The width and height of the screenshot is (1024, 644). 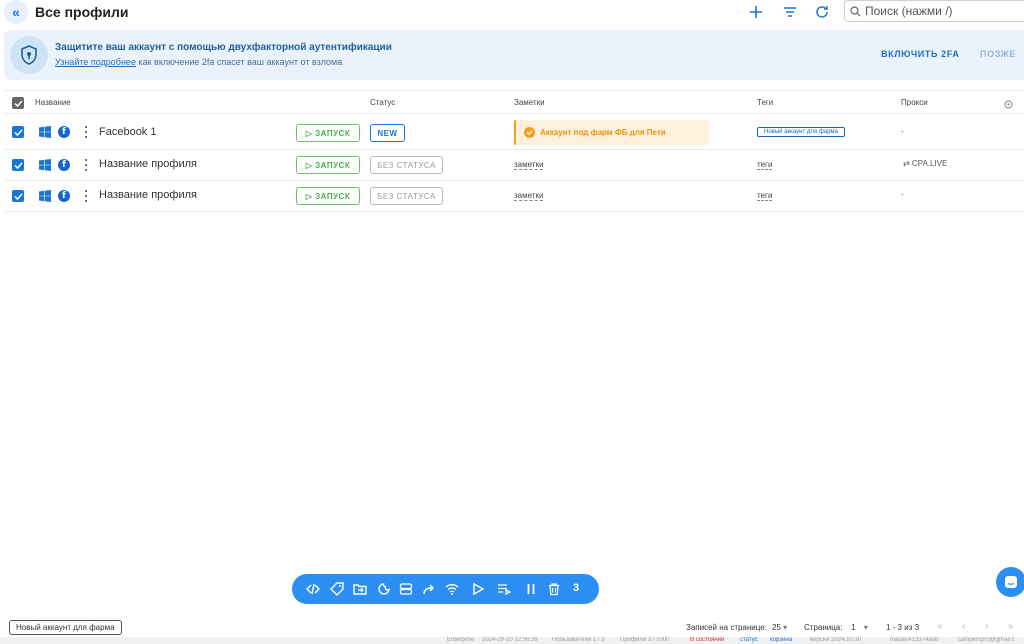 I want to click on plus-icon, so click(x=756, y=12).